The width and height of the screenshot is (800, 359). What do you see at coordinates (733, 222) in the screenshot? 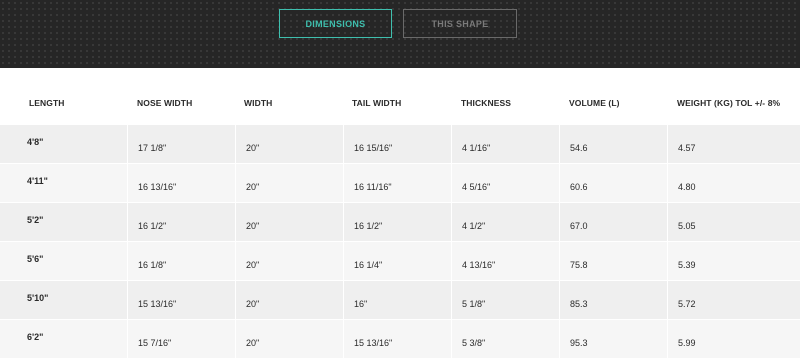
I see `cell-weight: 5.05` at bounding box center [733, 222].